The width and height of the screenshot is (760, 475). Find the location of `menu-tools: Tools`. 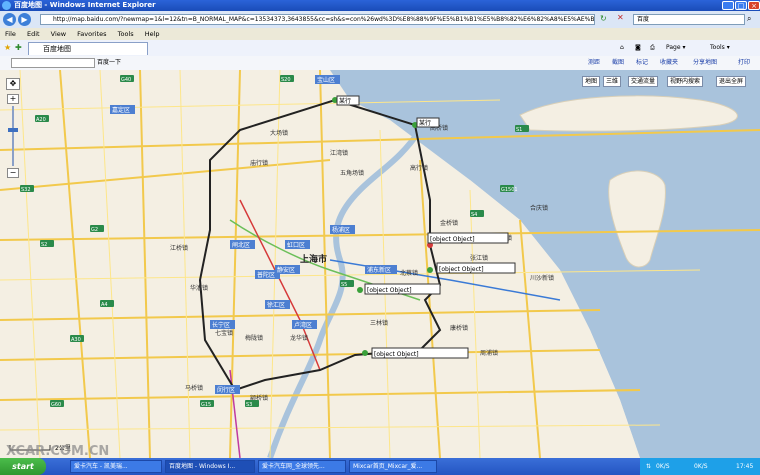

menu-tools: Tools is located at coordinates (126, 34).